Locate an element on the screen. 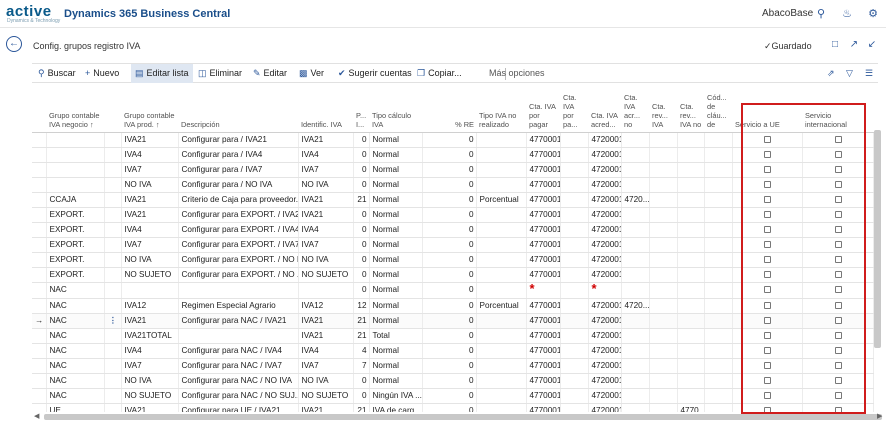 This screenshot has height=424, width=886. row-menu-cell: ⋮ is located at coordinates (113, 321).